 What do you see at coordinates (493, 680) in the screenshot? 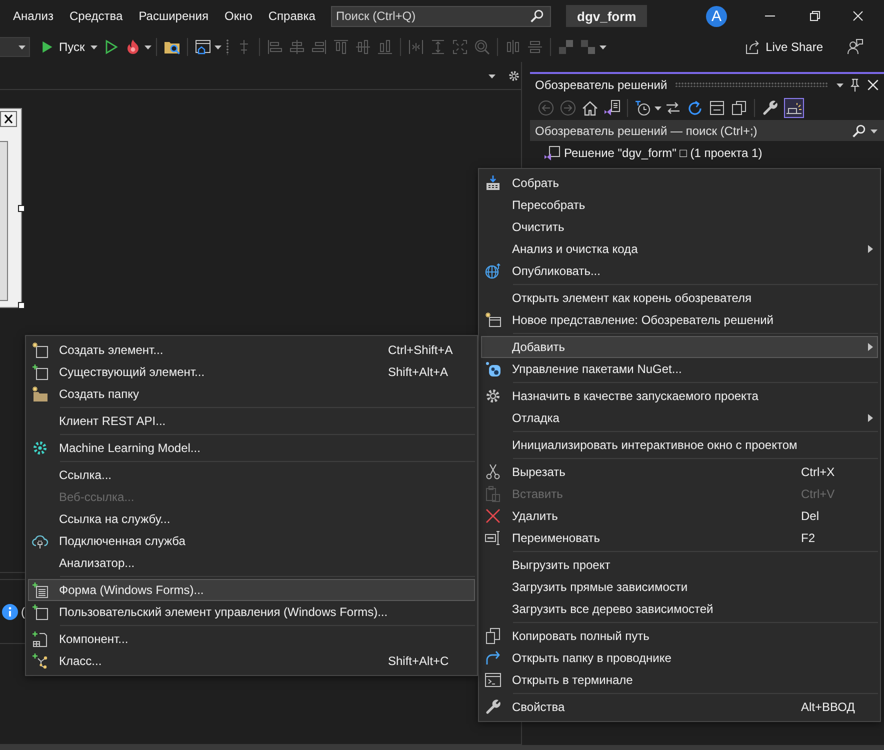
I see `terminal-icon` at bounding box center [493, 680].